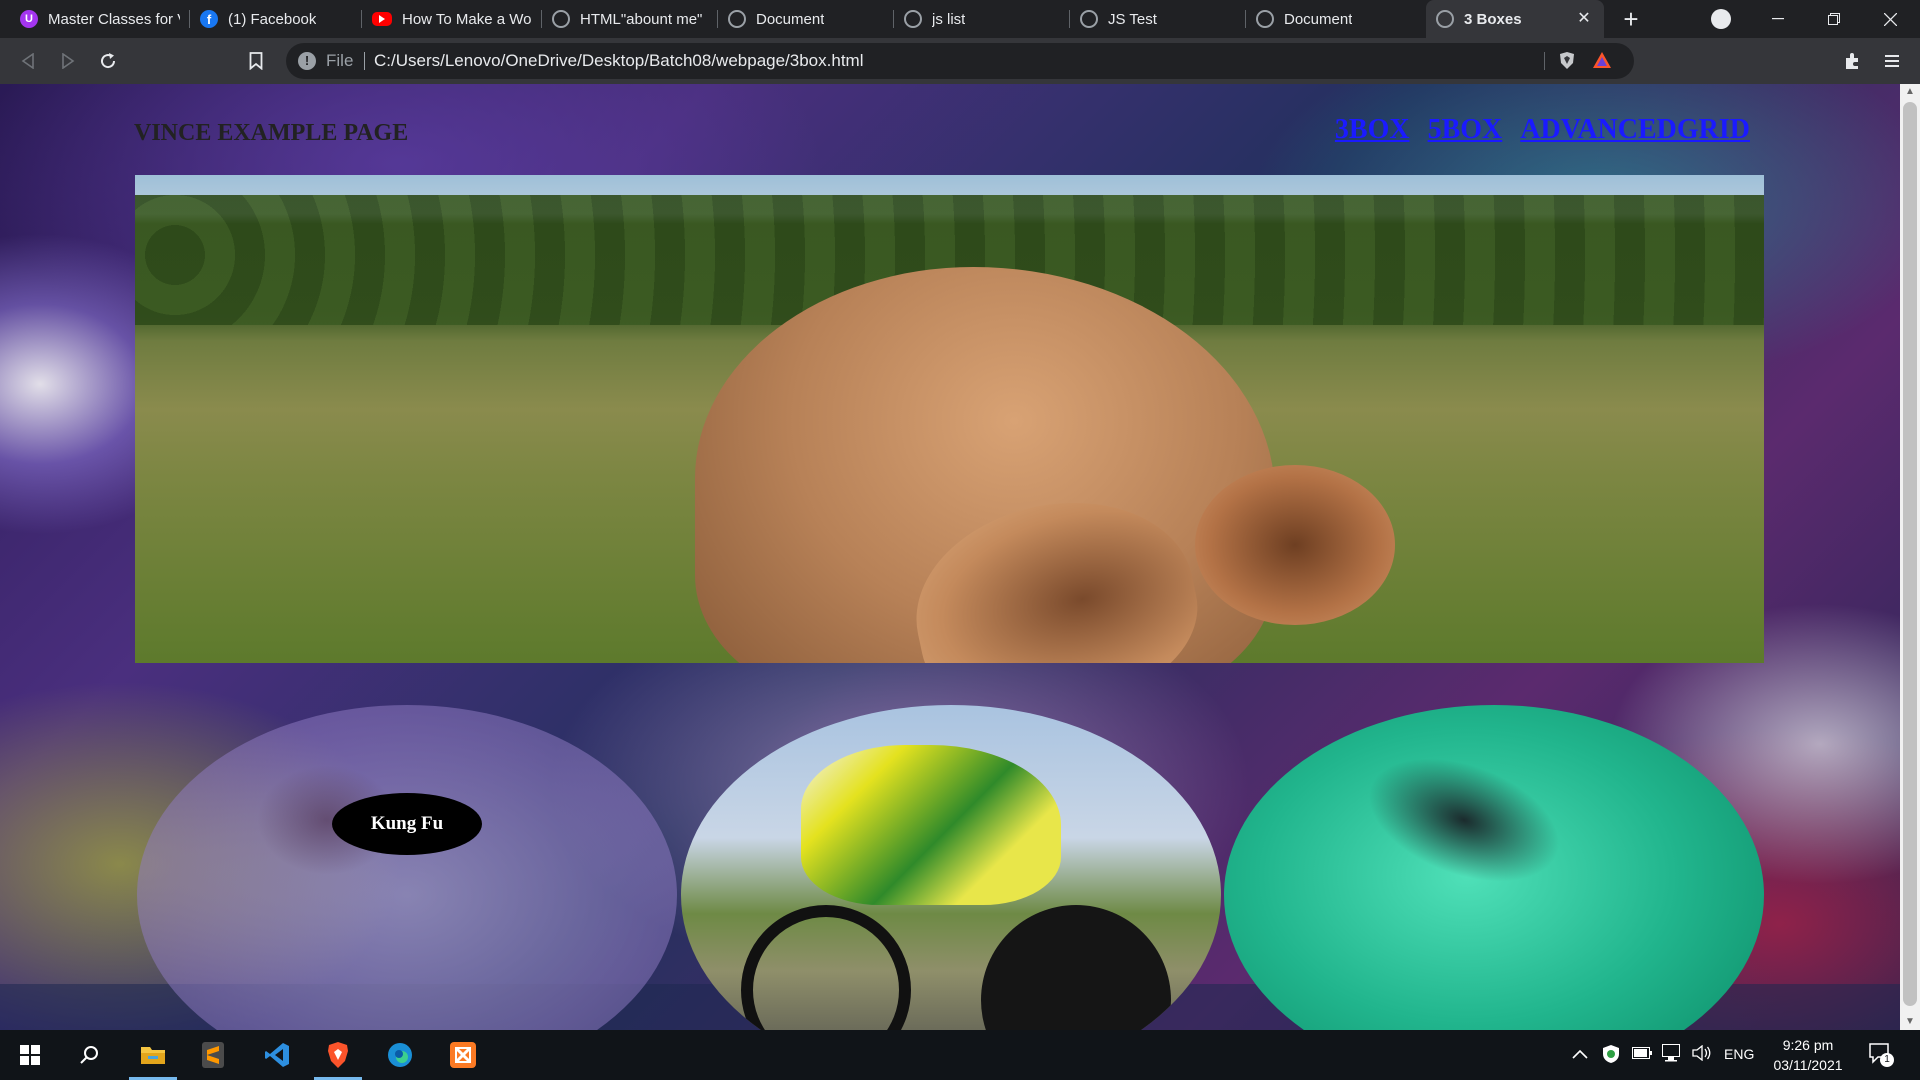 The height and width of the screenshot is (1080, 1920). Describe the element at coordinates (949, 19) in the screenshot. I see `tab-title: js list` at that location.